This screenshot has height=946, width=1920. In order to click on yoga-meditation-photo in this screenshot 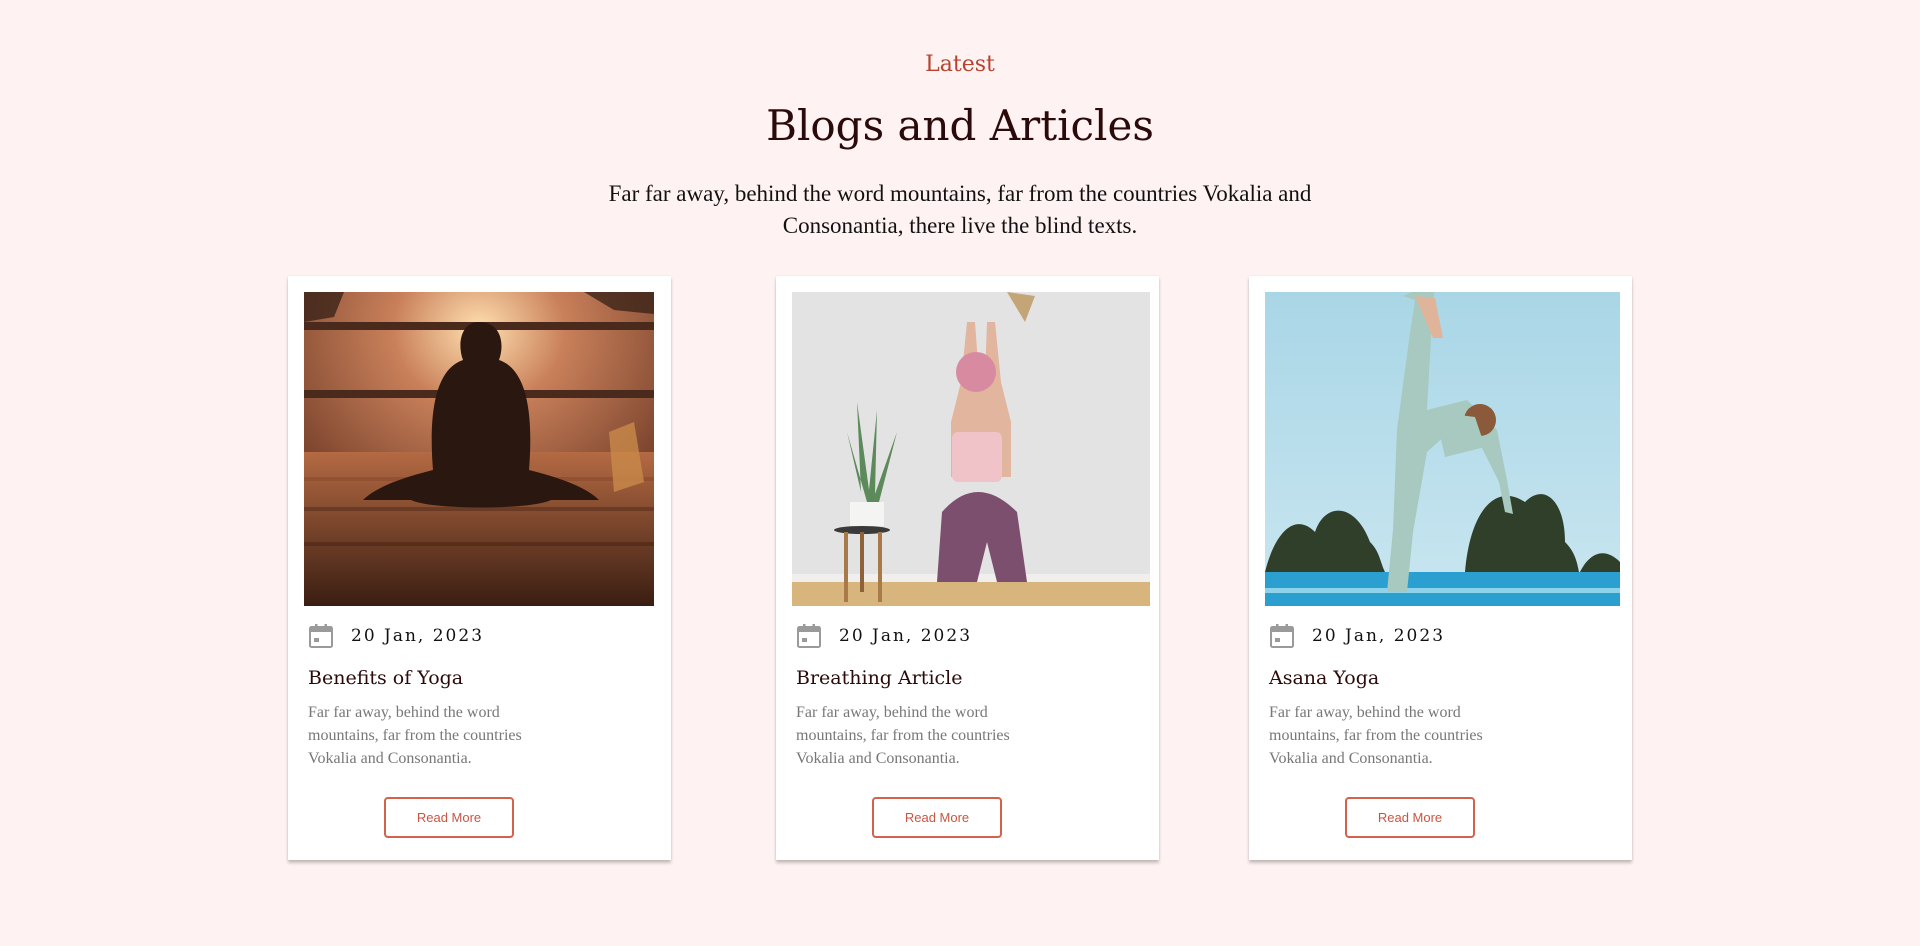, I will do `click(479, 449)`.